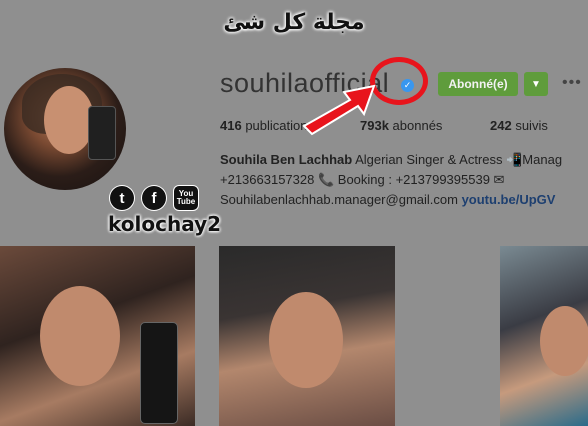 Image resolution: width=588 pixels, height=426 pixels. Describe the element at coordinates (102, 133) in the screenshot. I see `avatar-phone` at that location.